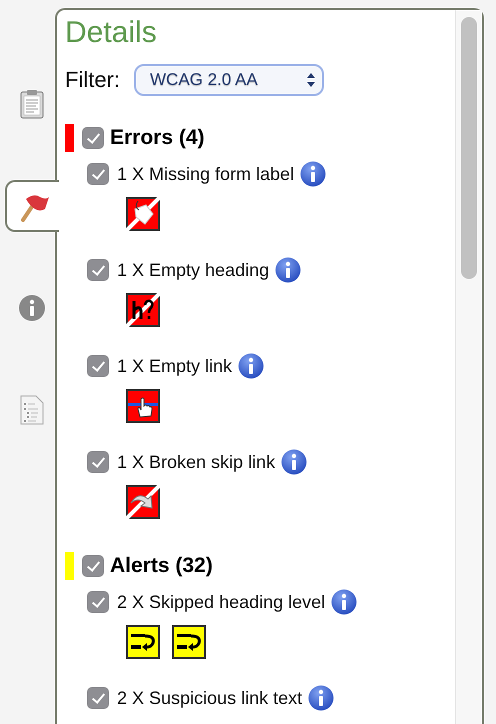  I want to click on updown-arrows-icon, so click(311, 80).